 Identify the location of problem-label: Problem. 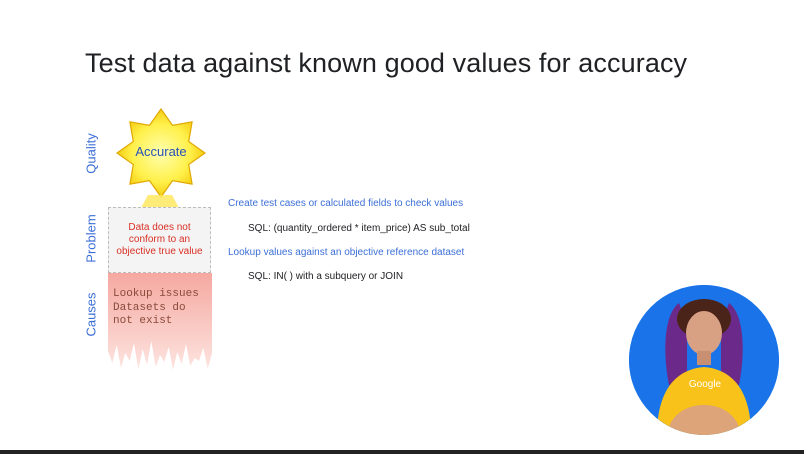
(91, 238).